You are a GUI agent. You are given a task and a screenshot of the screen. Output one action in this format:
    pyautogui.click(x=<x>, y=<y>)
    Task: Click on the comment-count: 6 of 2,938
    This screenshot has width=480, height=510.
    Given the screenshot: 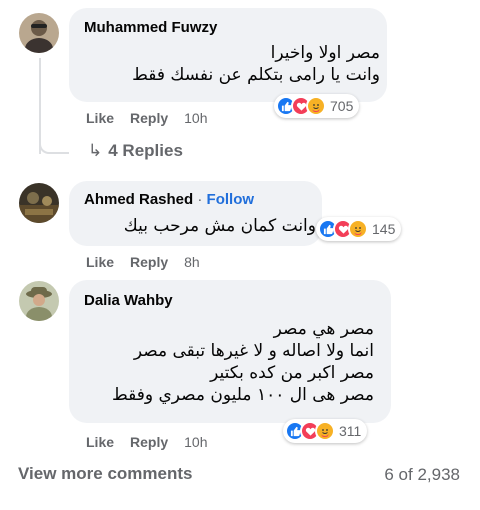 What is the action you would take?
    pyautogui.click(x=422, y=474)
    